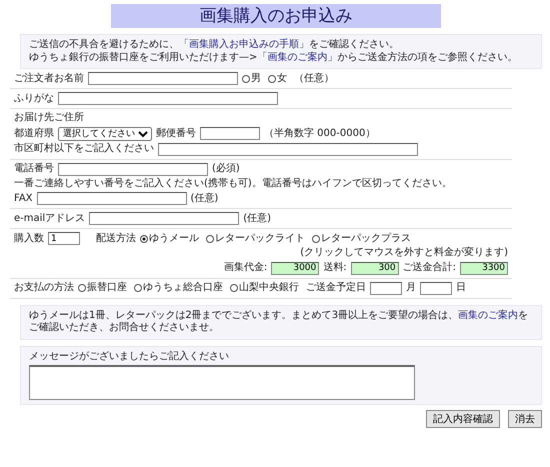 The height and width of the screenshot is (467, 550). What do you see at coordinates (183, 288) in the screenshot?
I see `radio-label: ゆうちょ総合口座` at bounding box center [183, 288].